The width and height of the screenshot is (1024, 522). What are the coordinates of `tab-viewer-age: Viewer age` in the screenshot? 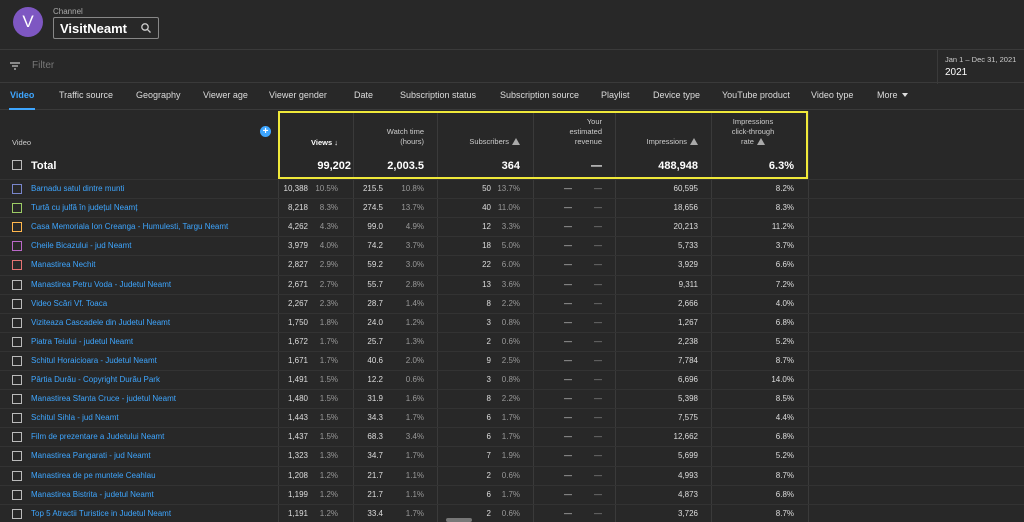 It's located at (225, 95).